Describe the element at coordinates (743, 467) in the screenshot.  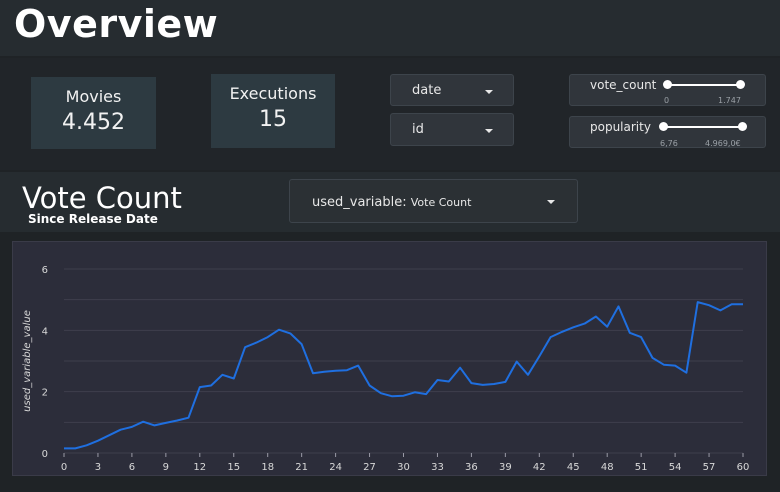
I see `x-tick-label: 60` at that location.